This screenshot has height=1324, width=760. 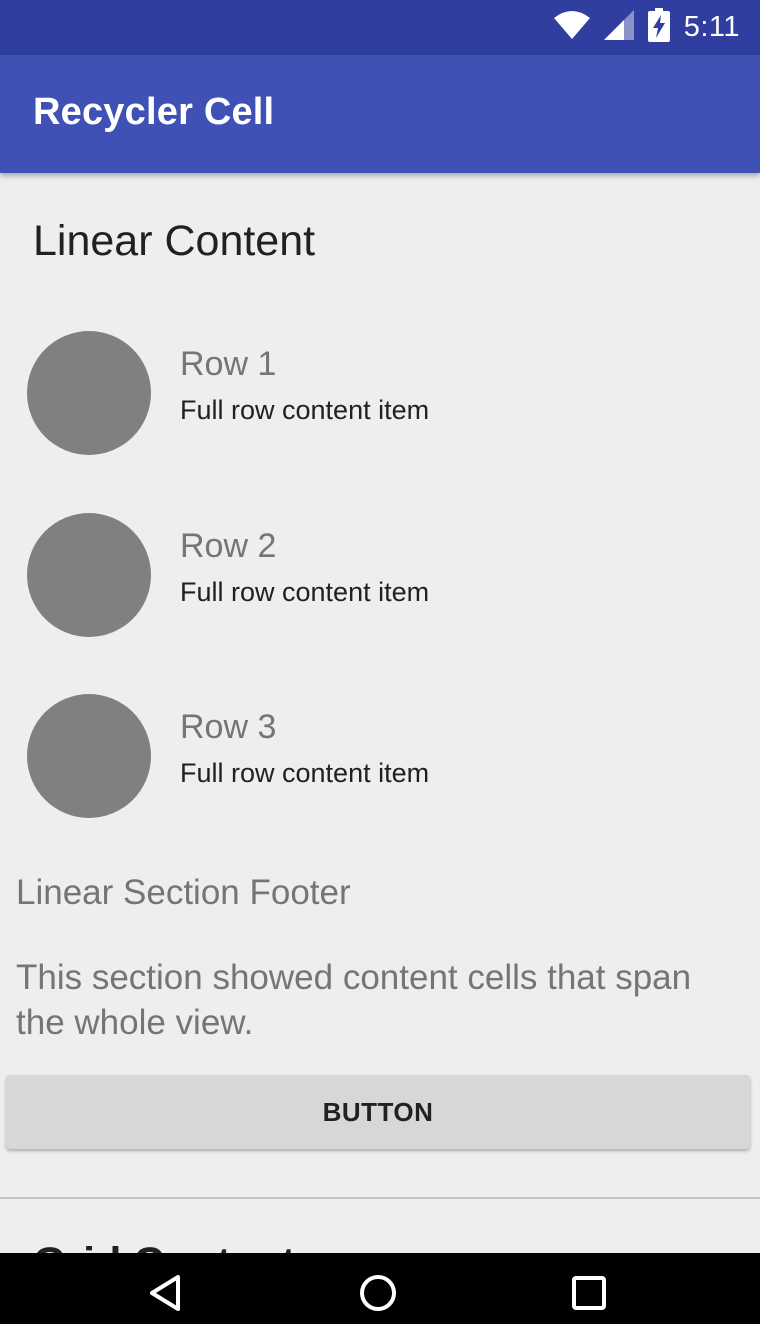 I want to click on home-icon, so click(x=378, y=1293).